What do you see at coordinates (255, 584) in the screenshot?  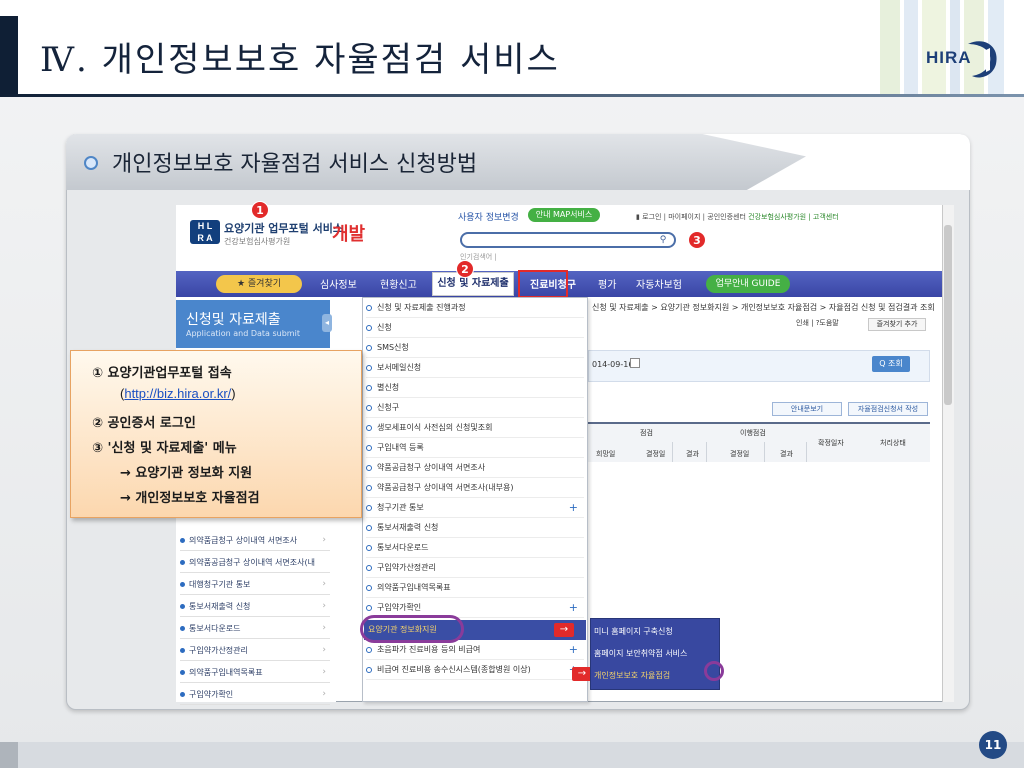 I see `left-item: 대행청구기관 통보 ›` at bounding box center [255, 584].